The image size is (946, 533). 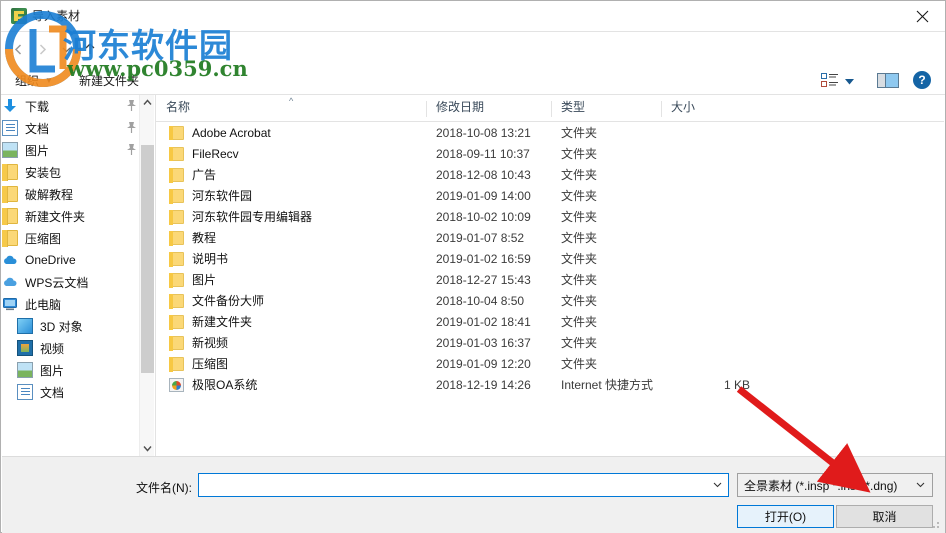 I want to click on download-icon, so click(x=10, y=106).